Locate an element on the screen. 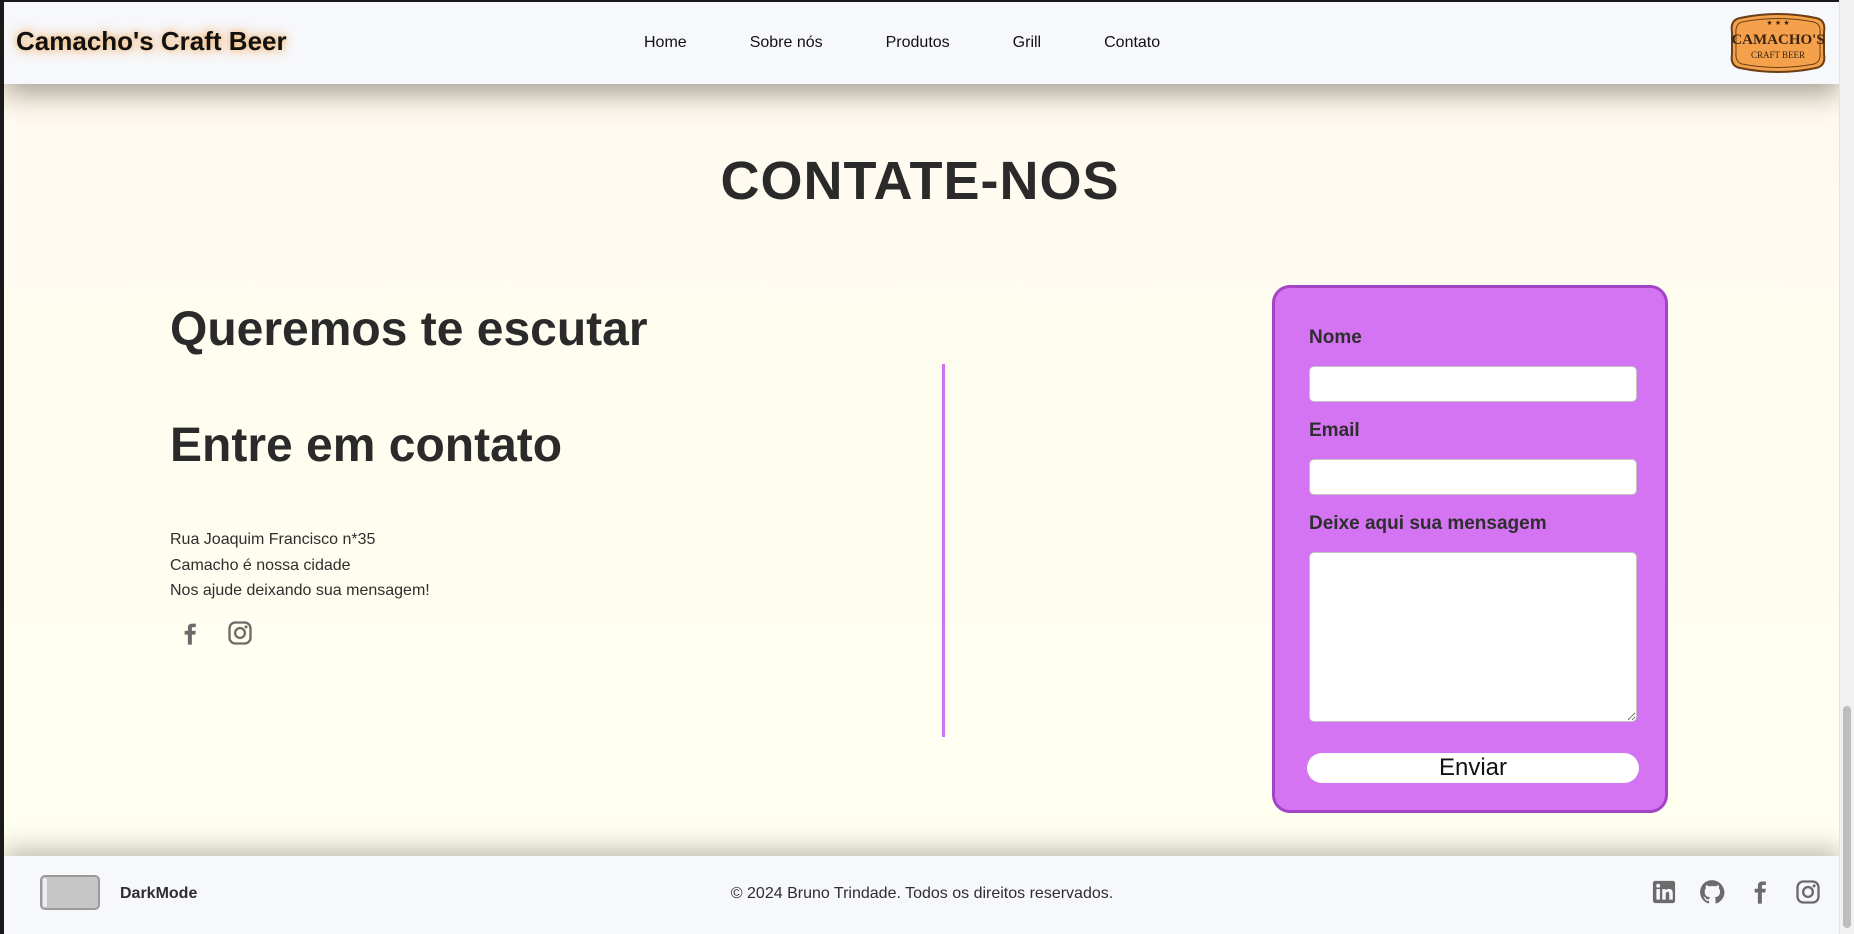 The height and width of the screenshot is (934, 1854). window-left-edge is located at coordinates (2, 467).